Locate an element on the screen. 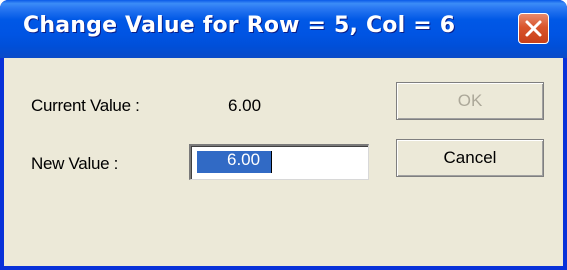  cancel-button: Cancel is located at coordinates (470, 158).